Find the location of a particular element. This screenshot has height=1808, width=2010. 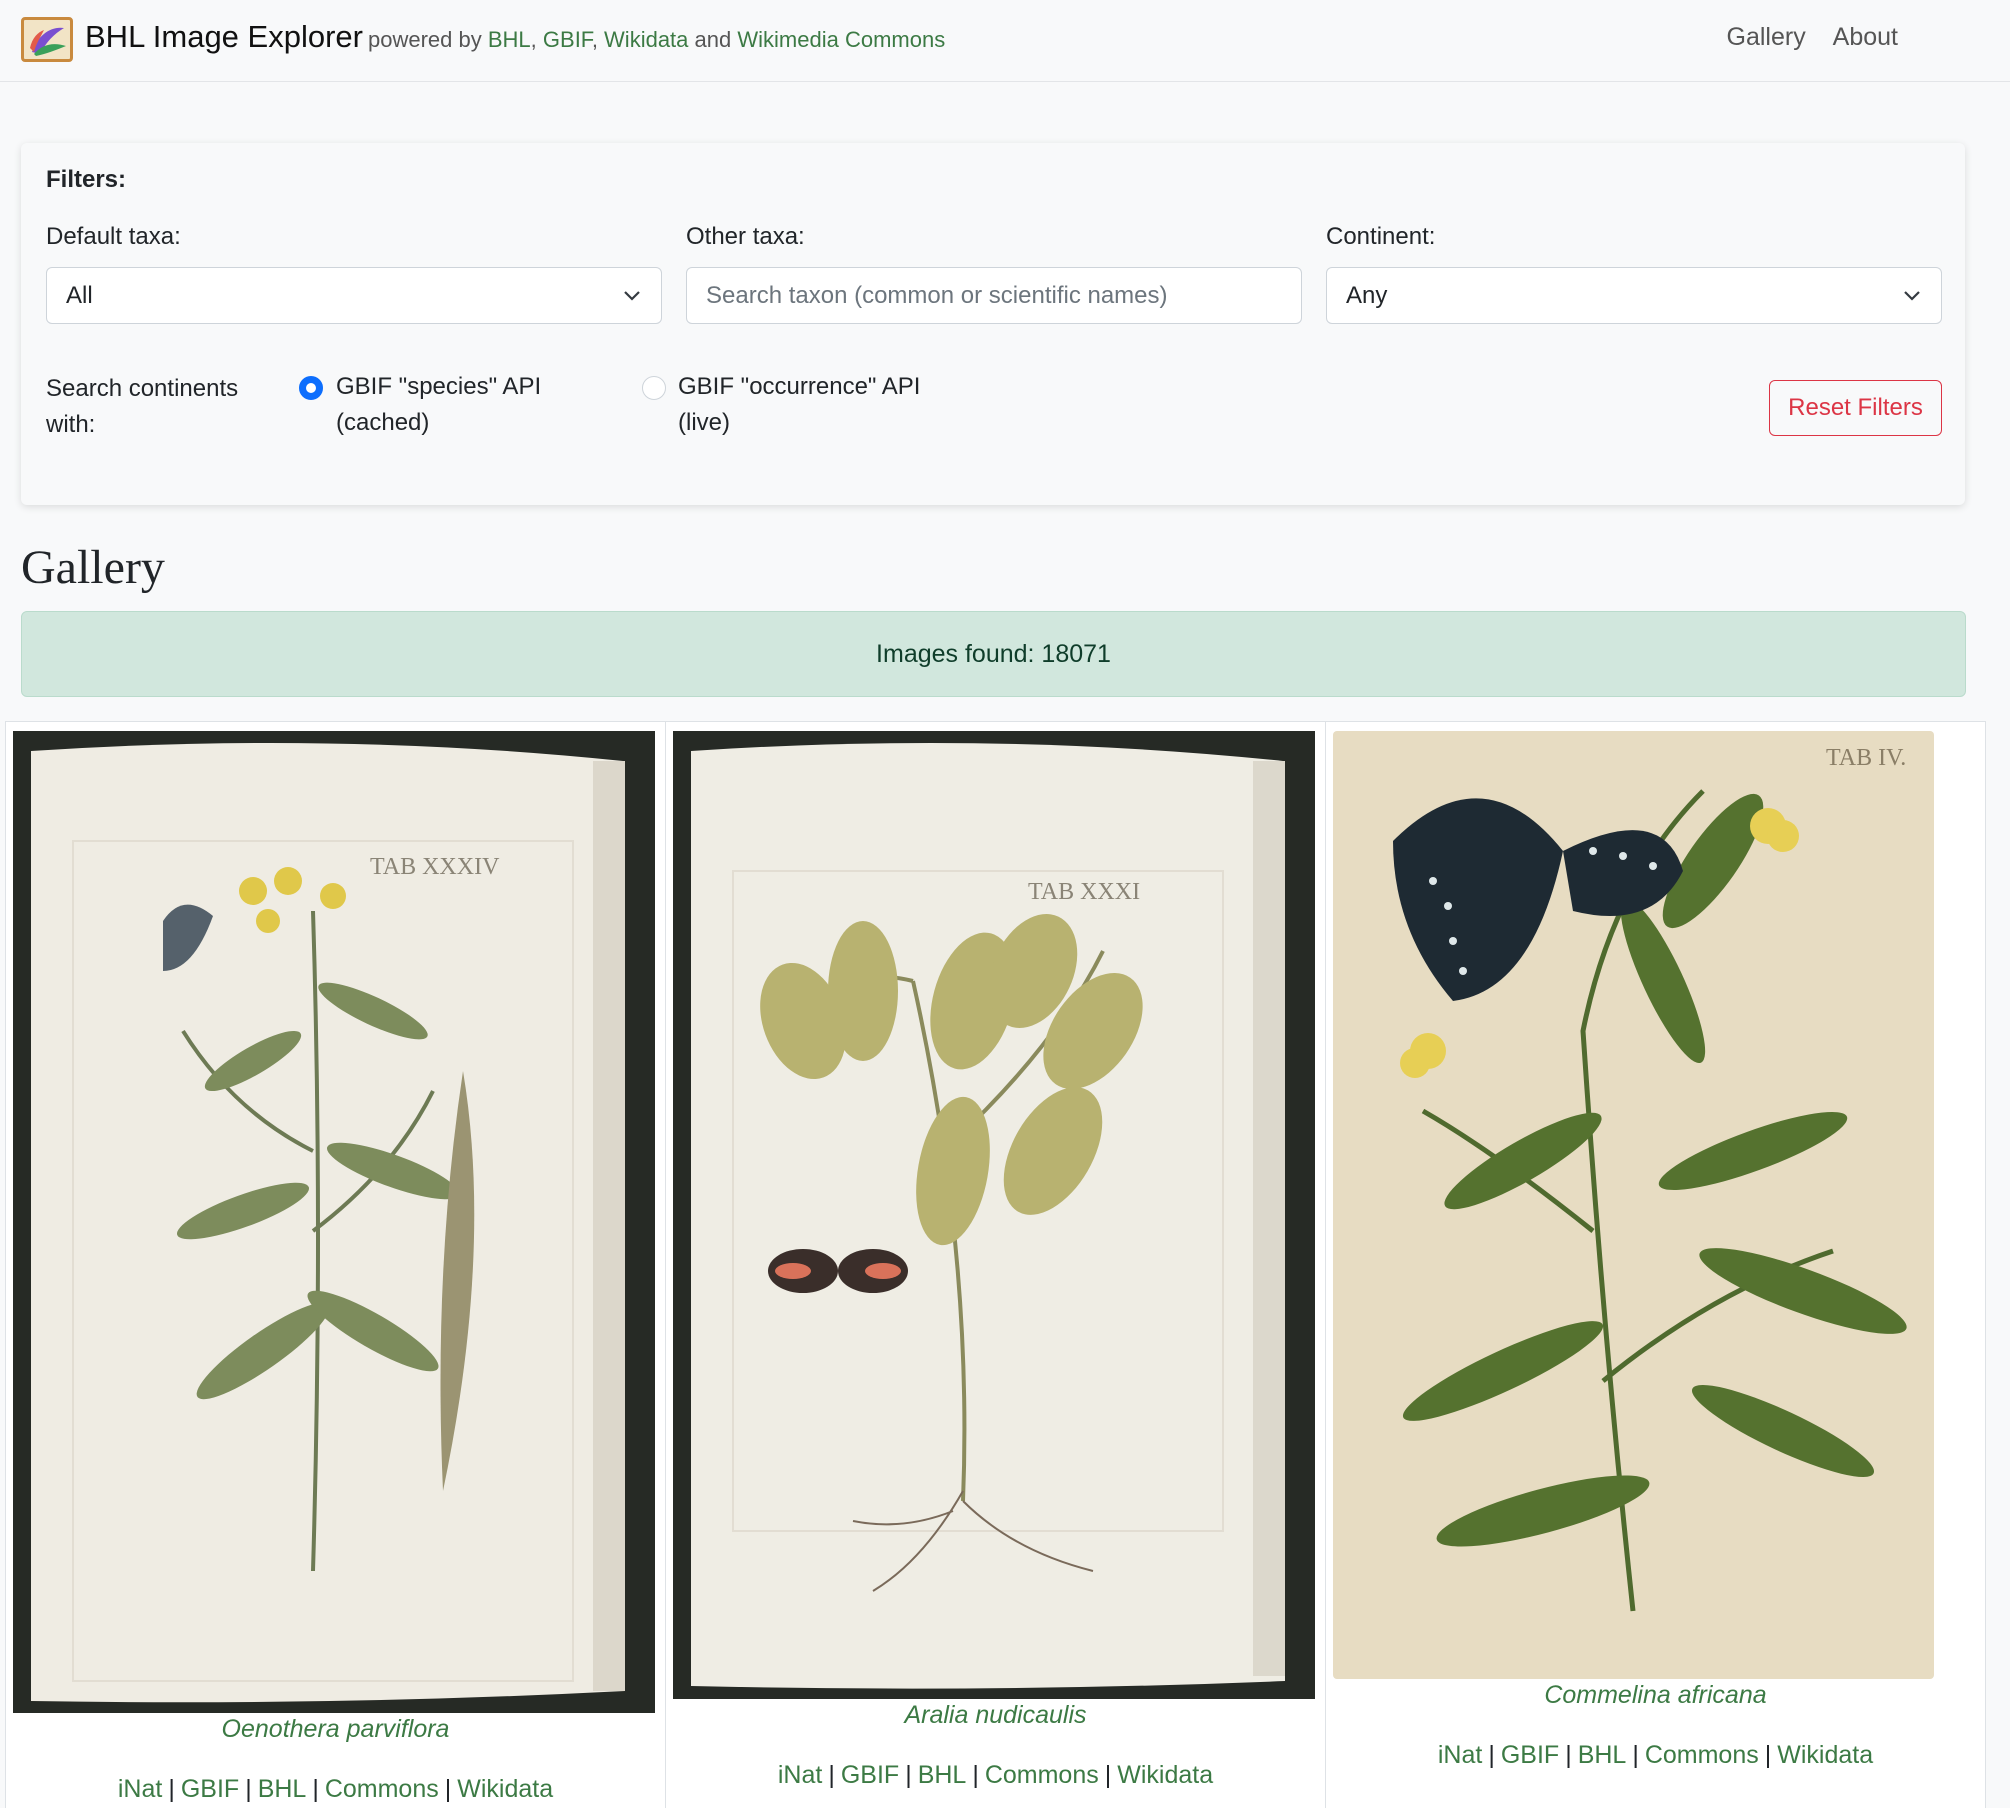

default-taxa-label: Default taxa: is located at coordinates (113, 236).